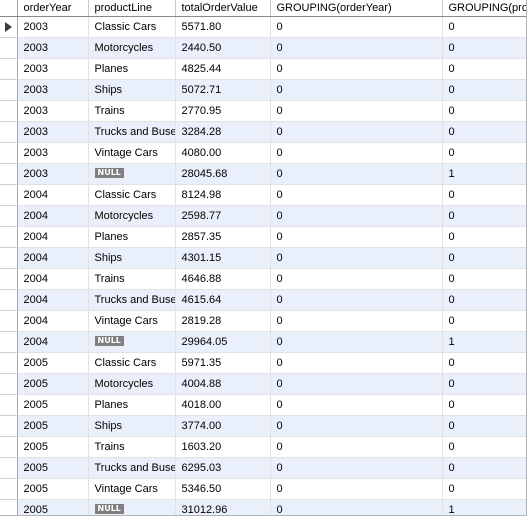 Image resolution: width=527 pixels, height=516 pixels. I want to click on cell-totalordervalue: 3284.28, so click(223, 132).